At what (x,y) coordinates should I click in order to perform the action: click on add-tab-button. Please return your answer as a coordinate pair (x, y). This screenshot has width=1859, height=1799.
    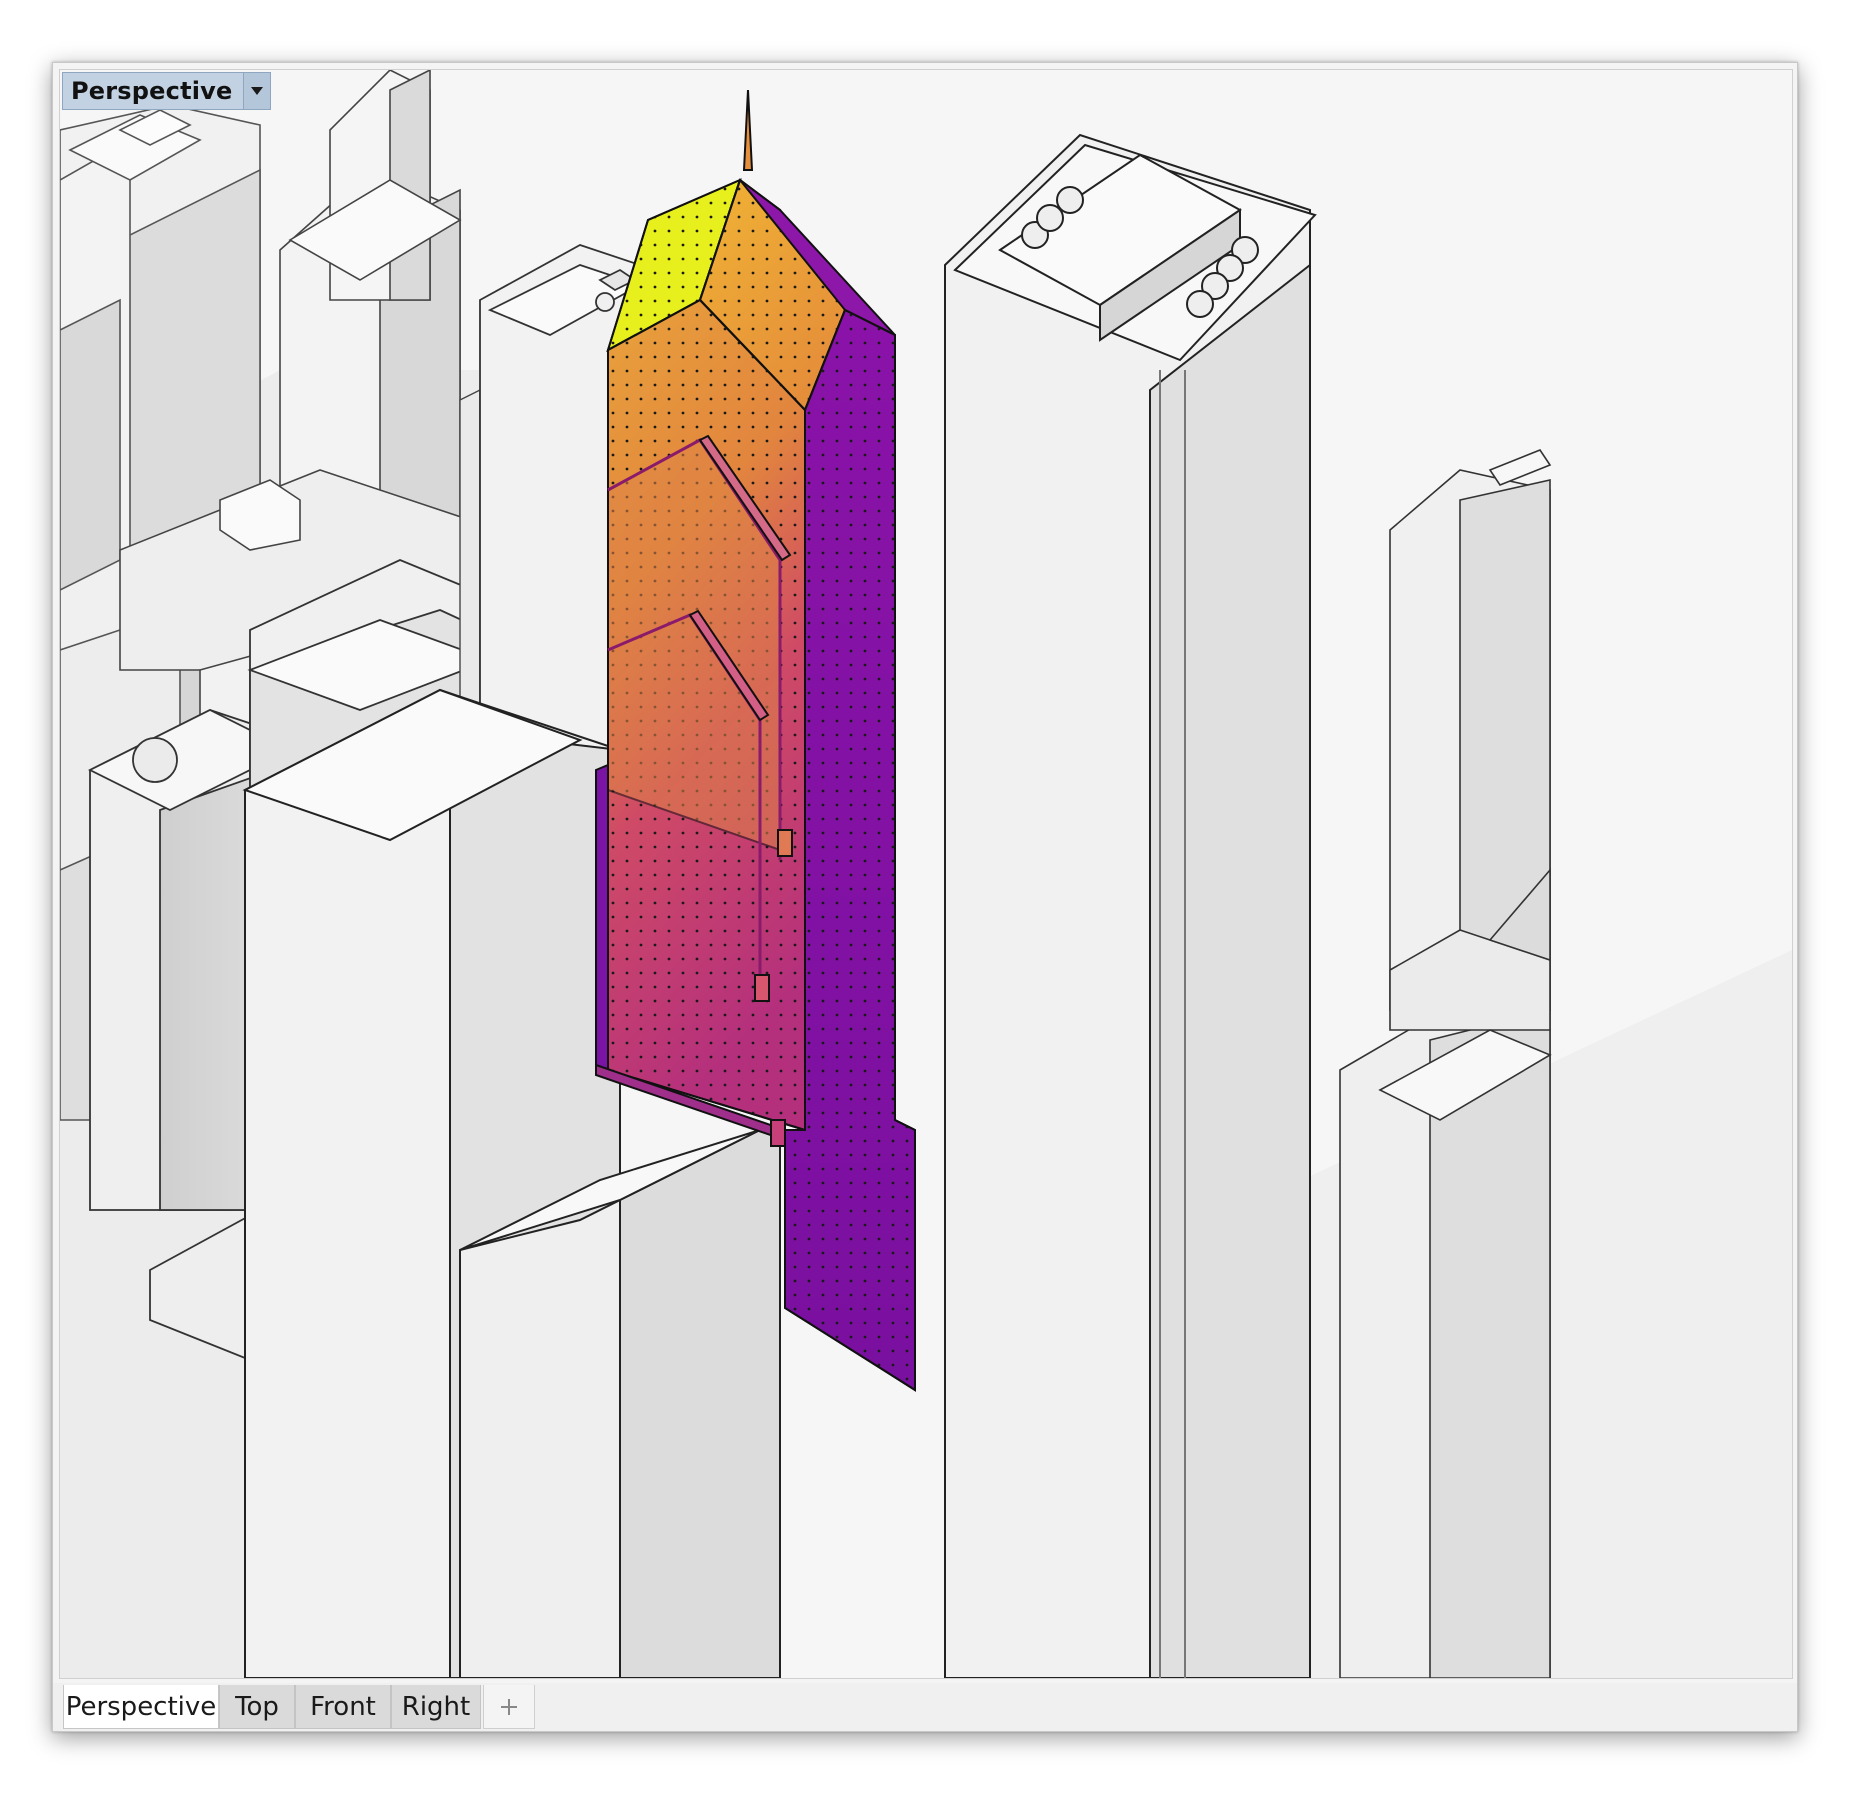
    Looking at the image, I should click on (509, 1707).